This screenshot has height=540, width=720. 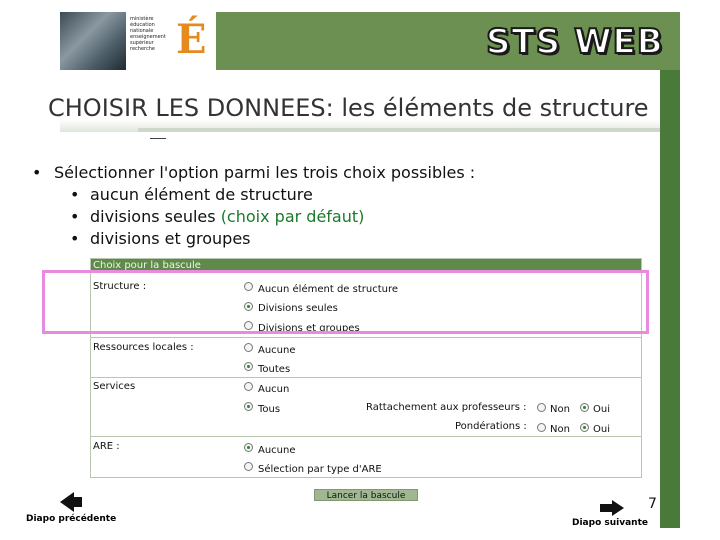 I want to click on students-photo, so click(x=93, y=41).